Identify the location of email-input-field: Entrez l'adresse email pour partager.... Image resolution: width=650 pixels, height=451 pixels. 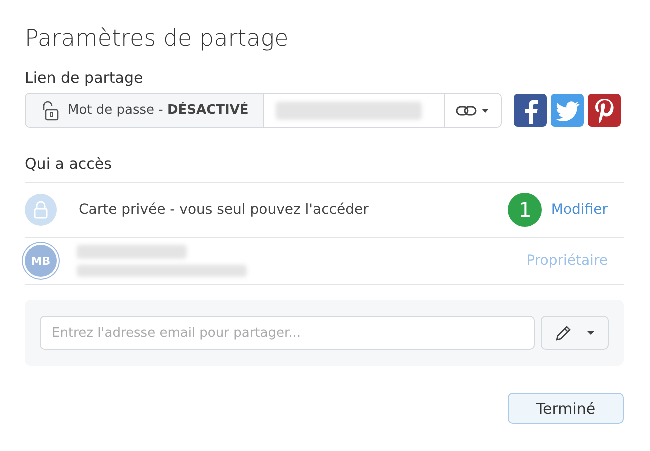
(287, 333).